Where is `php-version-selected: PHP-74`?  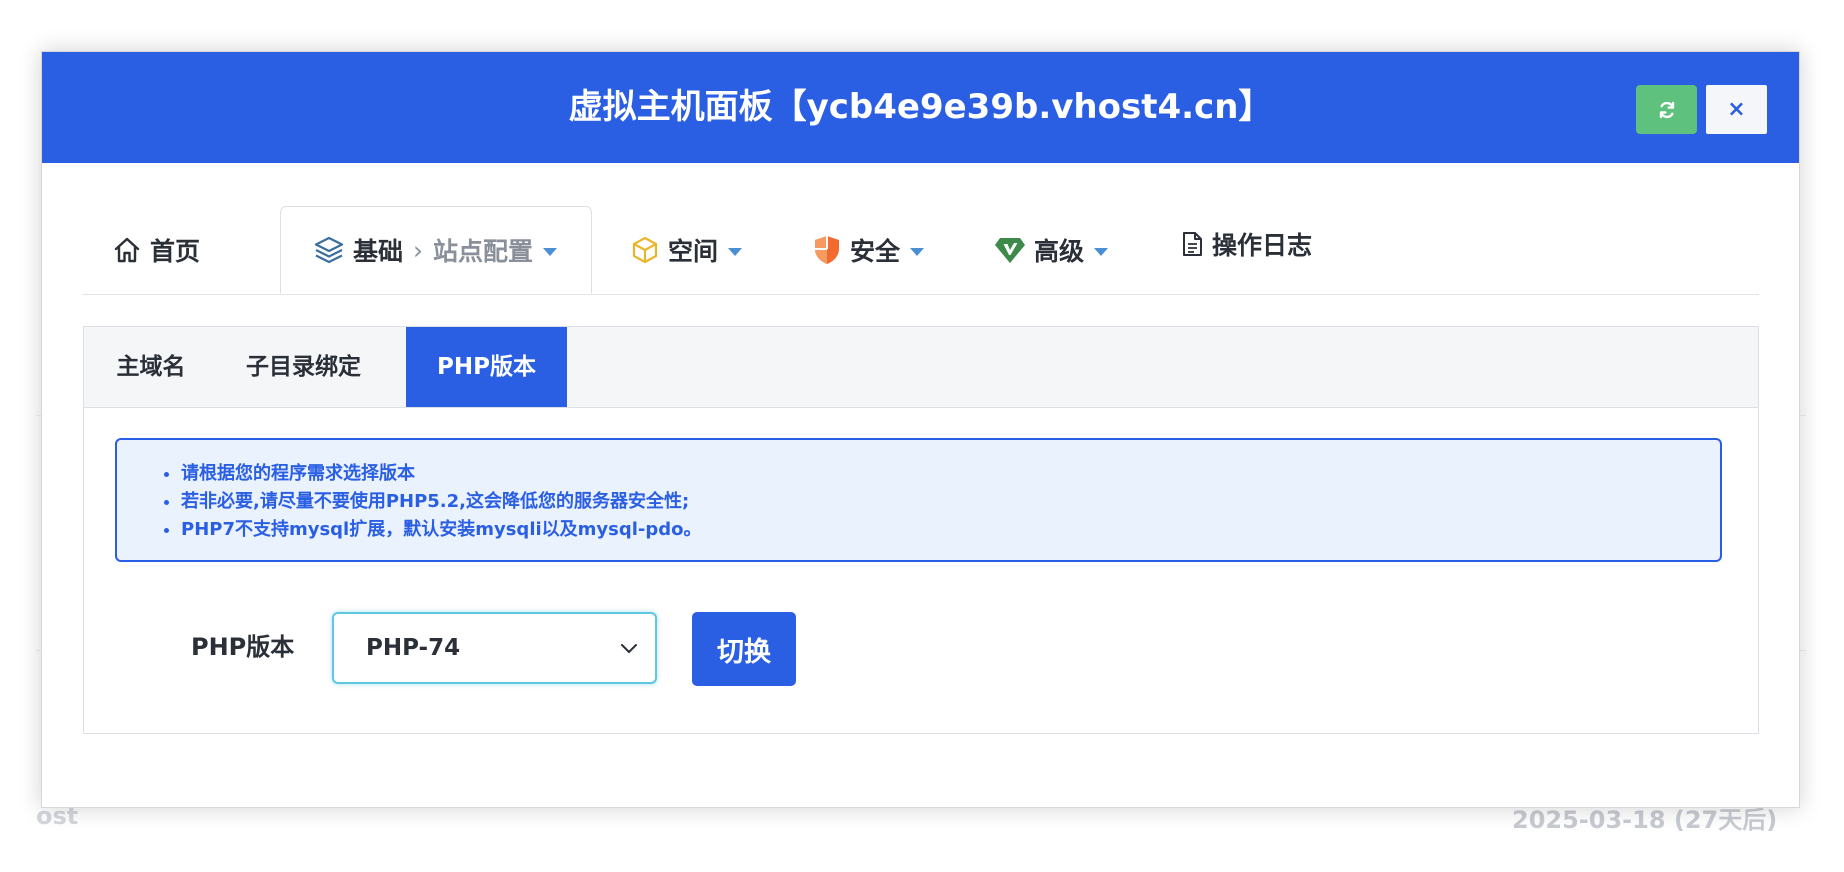
php-version-selected: PHP-74 is located at coordinates (413, 648).